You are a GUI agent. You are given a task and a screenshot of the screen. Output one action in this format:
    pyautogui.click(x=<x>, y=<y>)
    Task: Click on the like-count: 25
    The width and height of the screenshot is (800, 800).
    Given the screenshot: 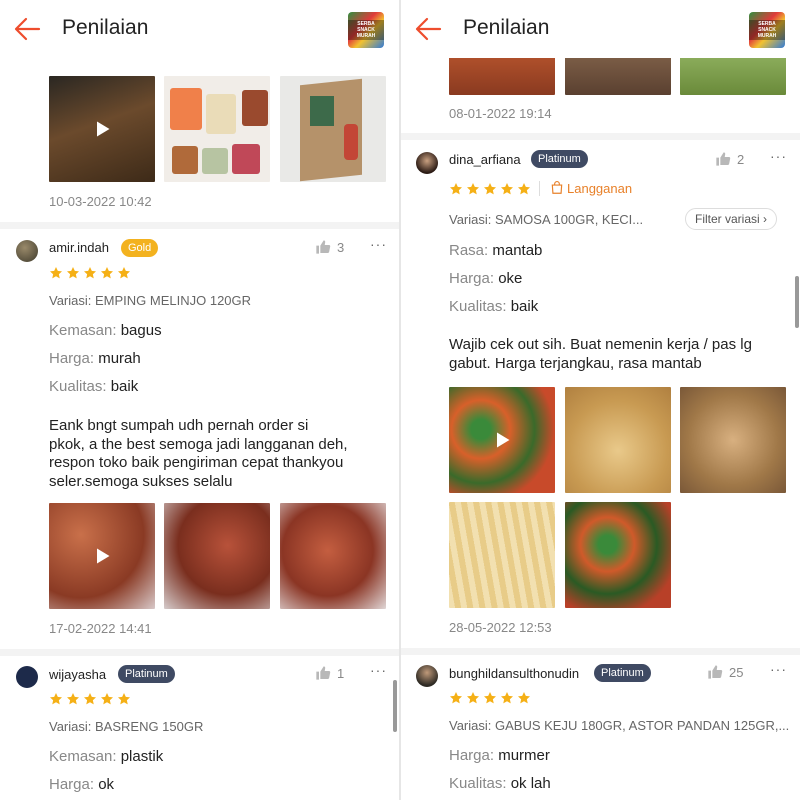 What is the action you would take?
    pyautogui.click(x=736, y=672)
    